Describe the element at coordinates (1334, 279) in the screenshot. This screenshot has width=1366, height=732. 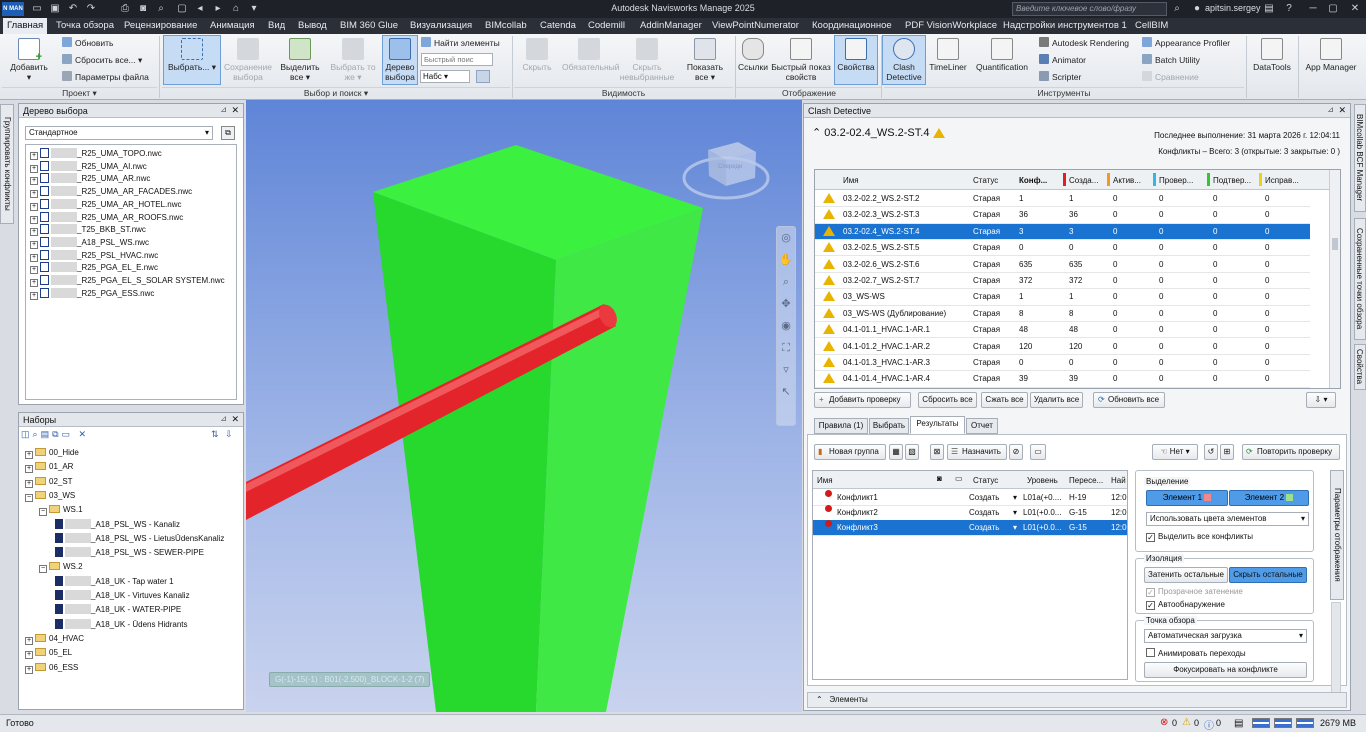
I see `tests-scrollbar` at that location.